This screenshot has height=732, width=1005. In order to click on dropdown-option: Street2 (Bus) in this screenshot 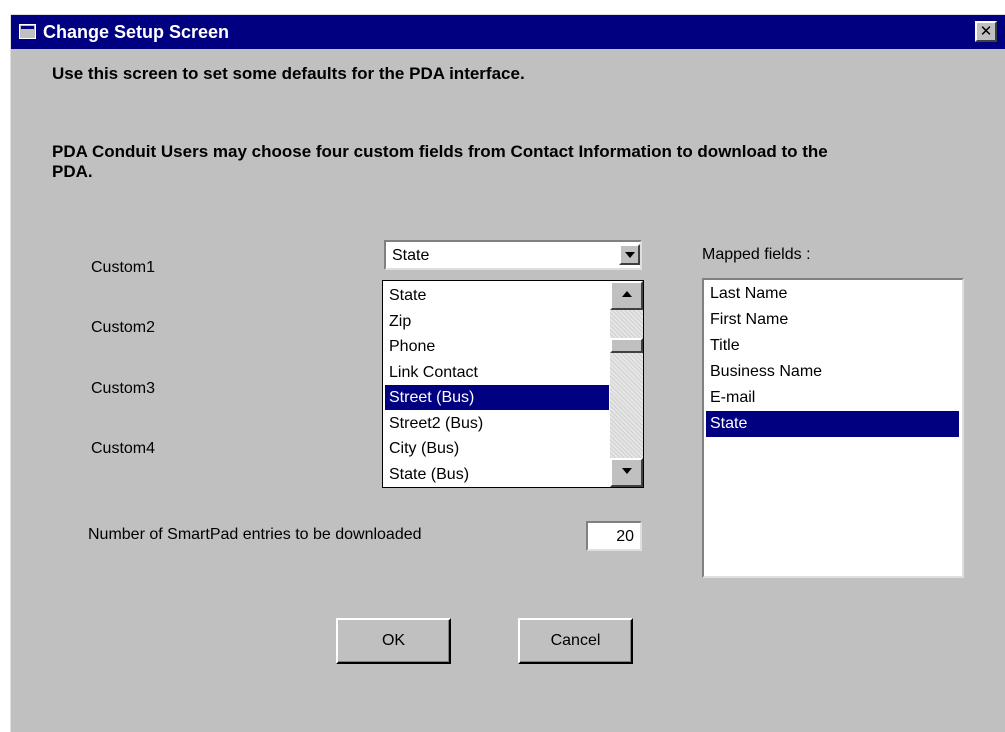, I will do `click(497, 423)`.